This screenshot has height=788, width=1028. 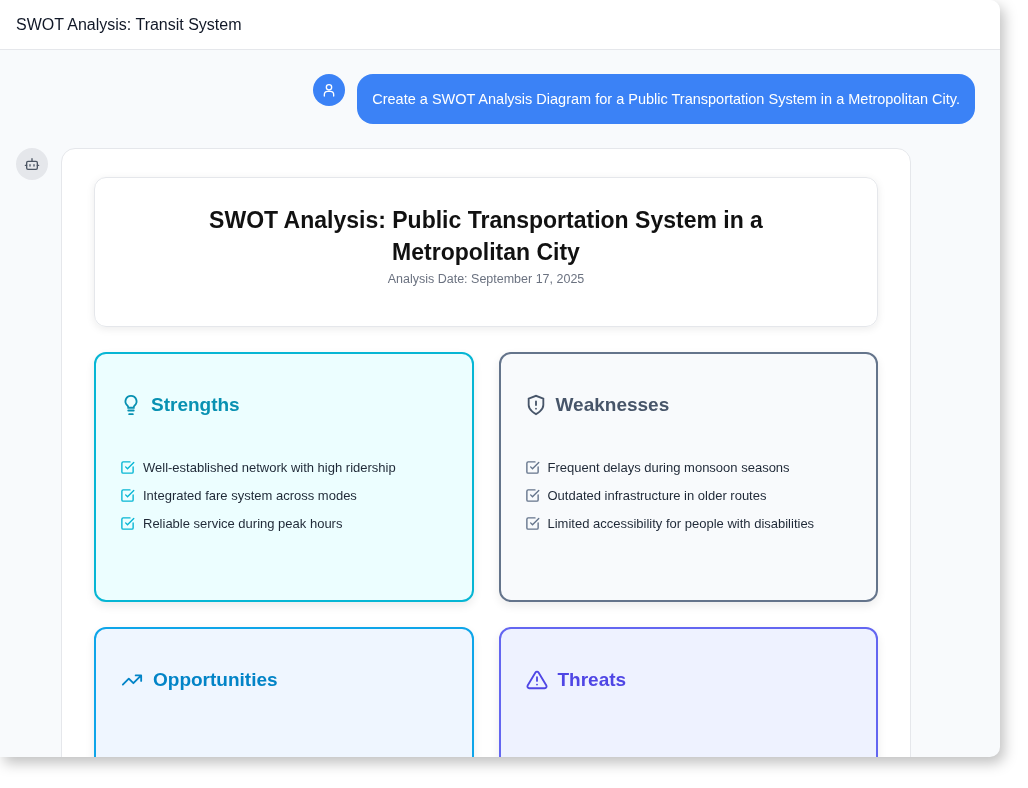 What do you see at coordinates (32, 164) in the screenshot?
I see `bot-avatar-icon` at bounding box center [32, 164].